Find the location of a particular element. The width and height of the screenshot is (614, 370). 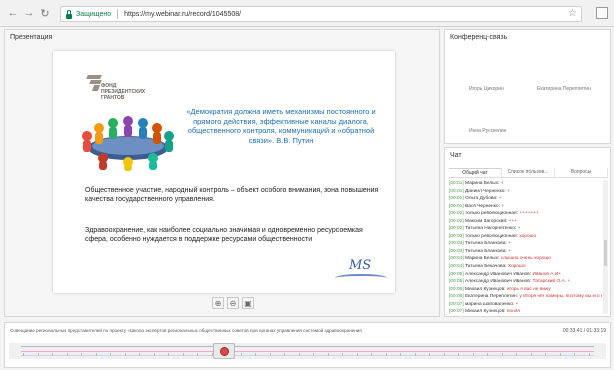

chat-message: [00:01] Ольга Дубова: + is located at coordinates (525, 199).